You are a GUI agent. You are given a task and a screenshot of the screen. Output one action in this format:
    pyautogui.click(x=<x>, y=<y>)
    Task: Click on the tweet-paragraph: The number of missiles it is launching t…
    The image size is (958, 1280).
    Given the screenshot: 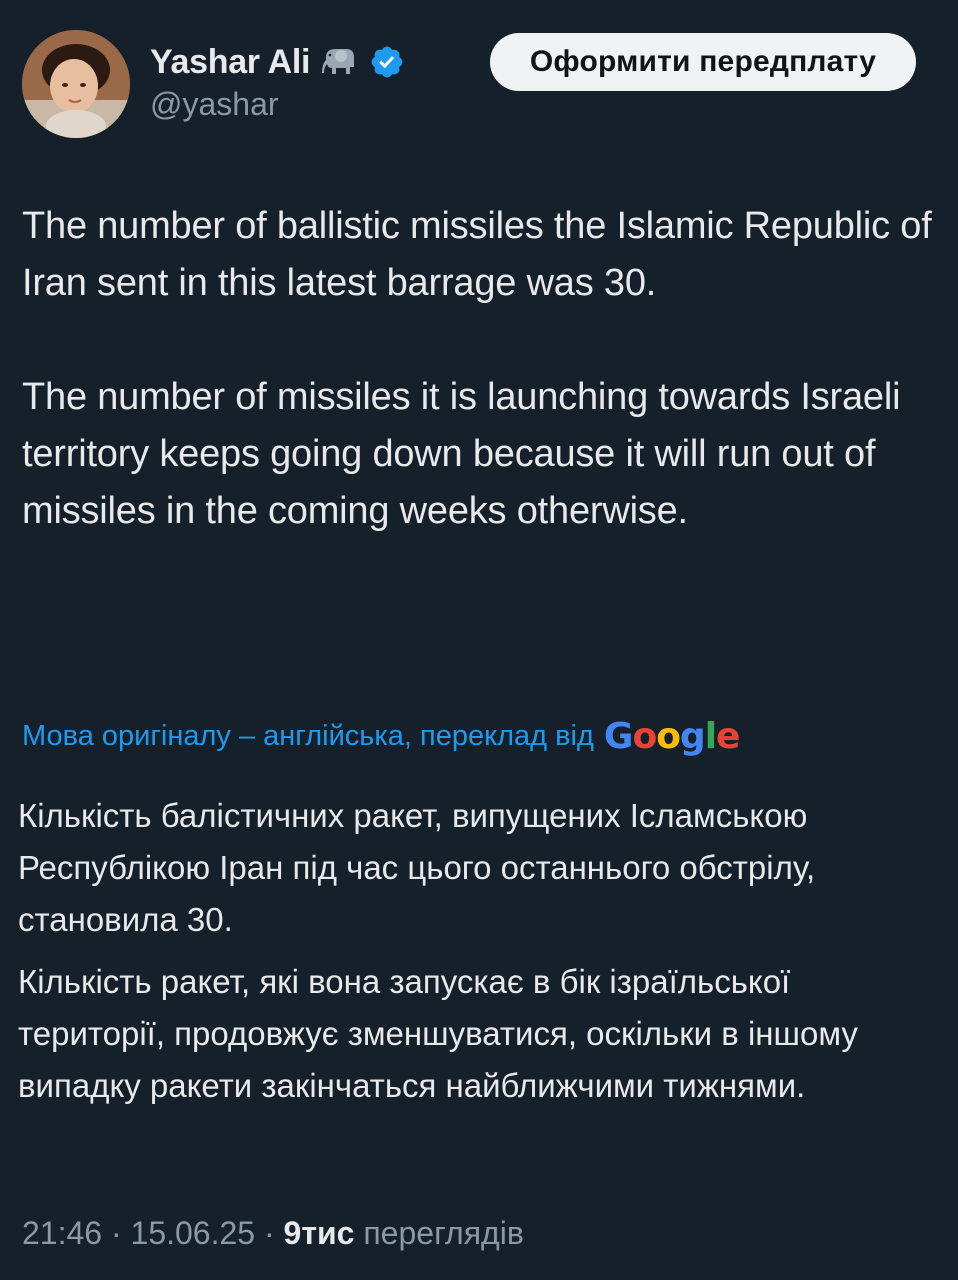 What is the action you would take?
    pyautogui.click(x=461, y=454)
    